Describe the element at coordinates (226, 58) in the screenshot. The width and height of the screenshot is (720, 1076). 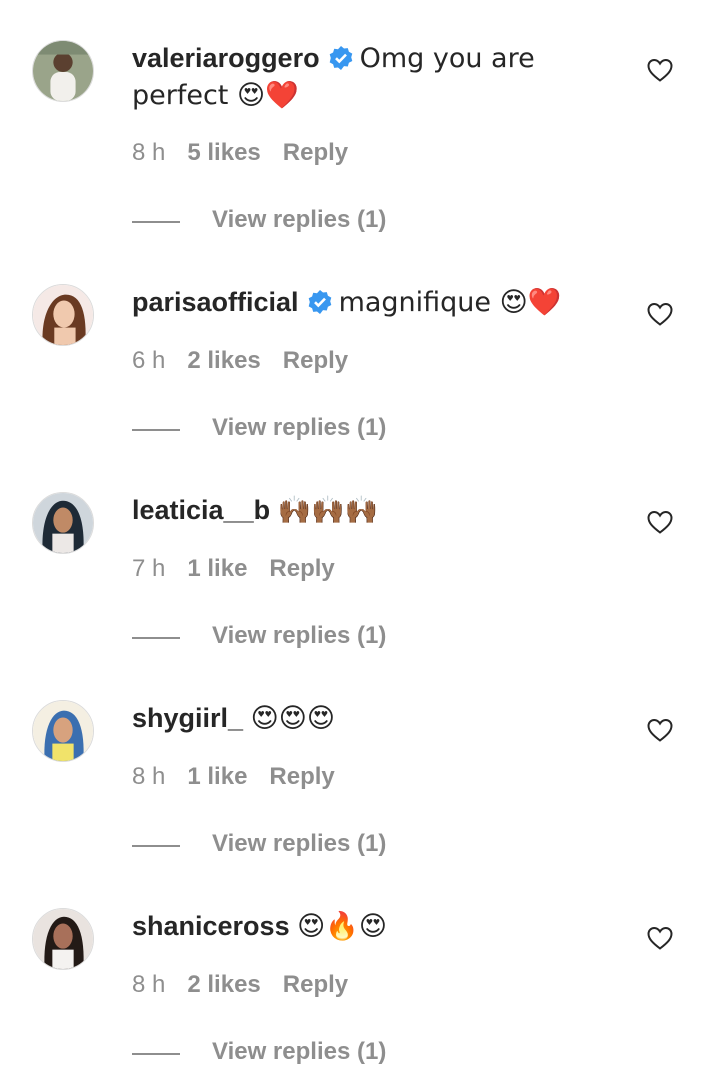
I see `comment-username: valeriaroggero` at that location.